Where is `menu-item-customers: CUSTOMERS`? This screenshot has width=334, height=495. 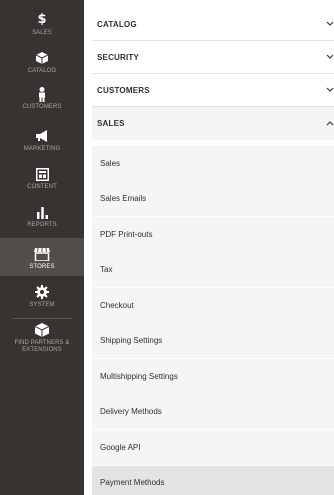
menu-item-customers: CUSTOMERS is located at coordinates (42, 101).